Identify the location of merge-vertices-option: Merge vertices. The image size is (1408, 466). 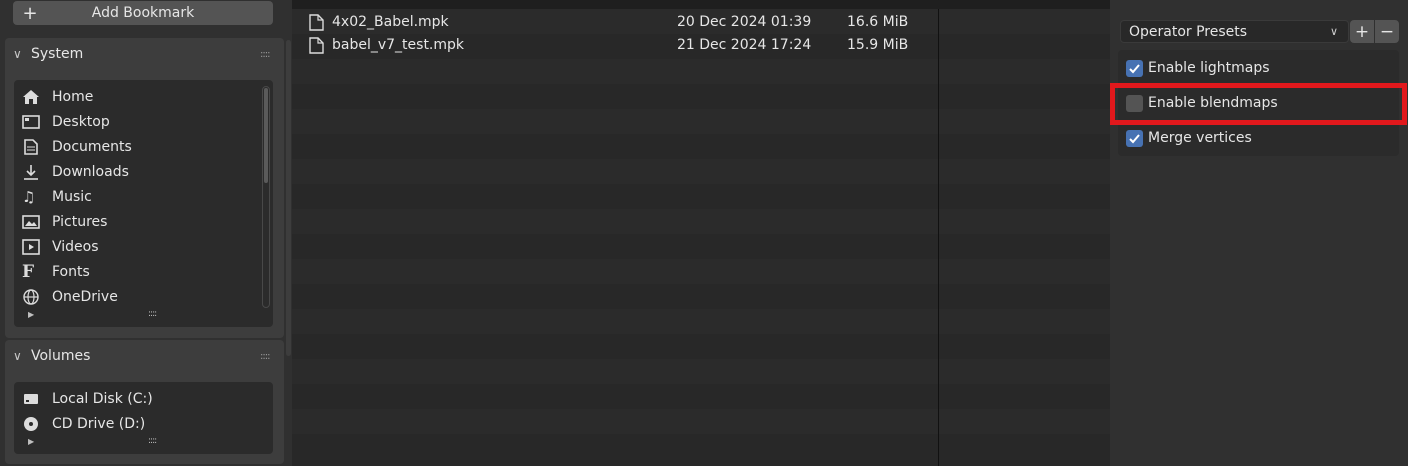
(1189, 138).